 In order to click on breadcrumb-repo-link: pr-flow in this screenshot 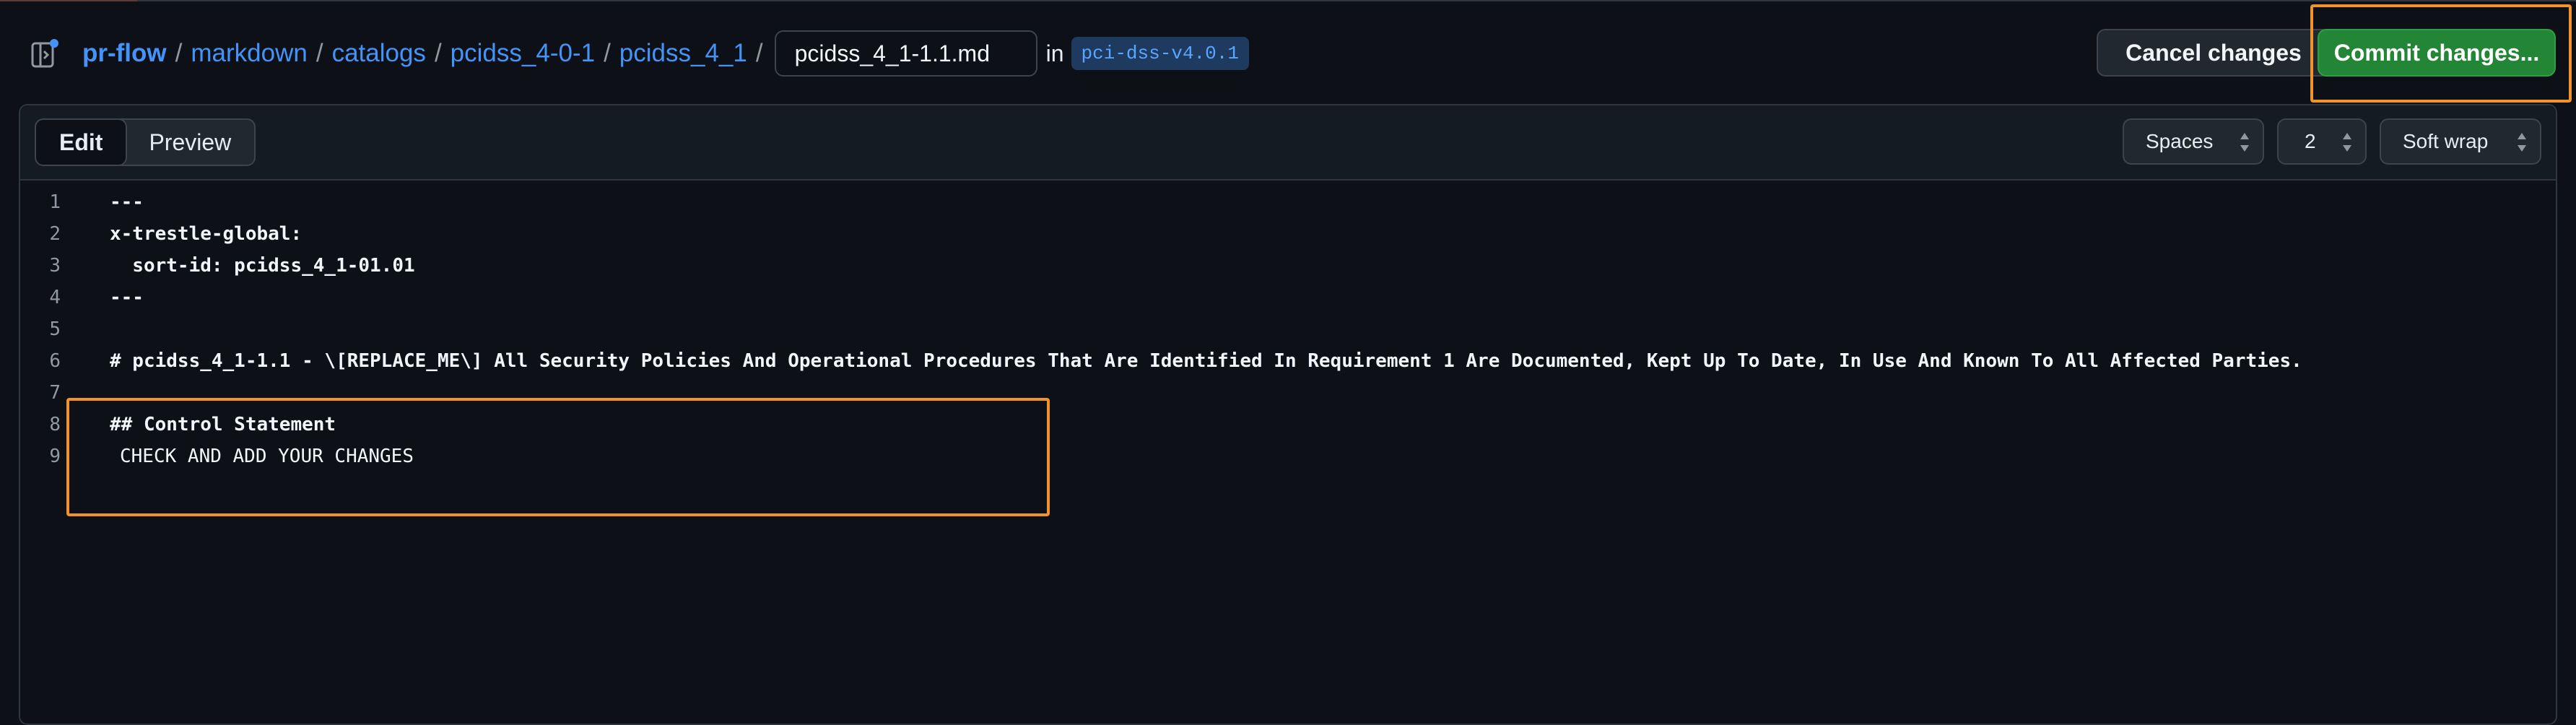, I will do `click(124, 54)`.